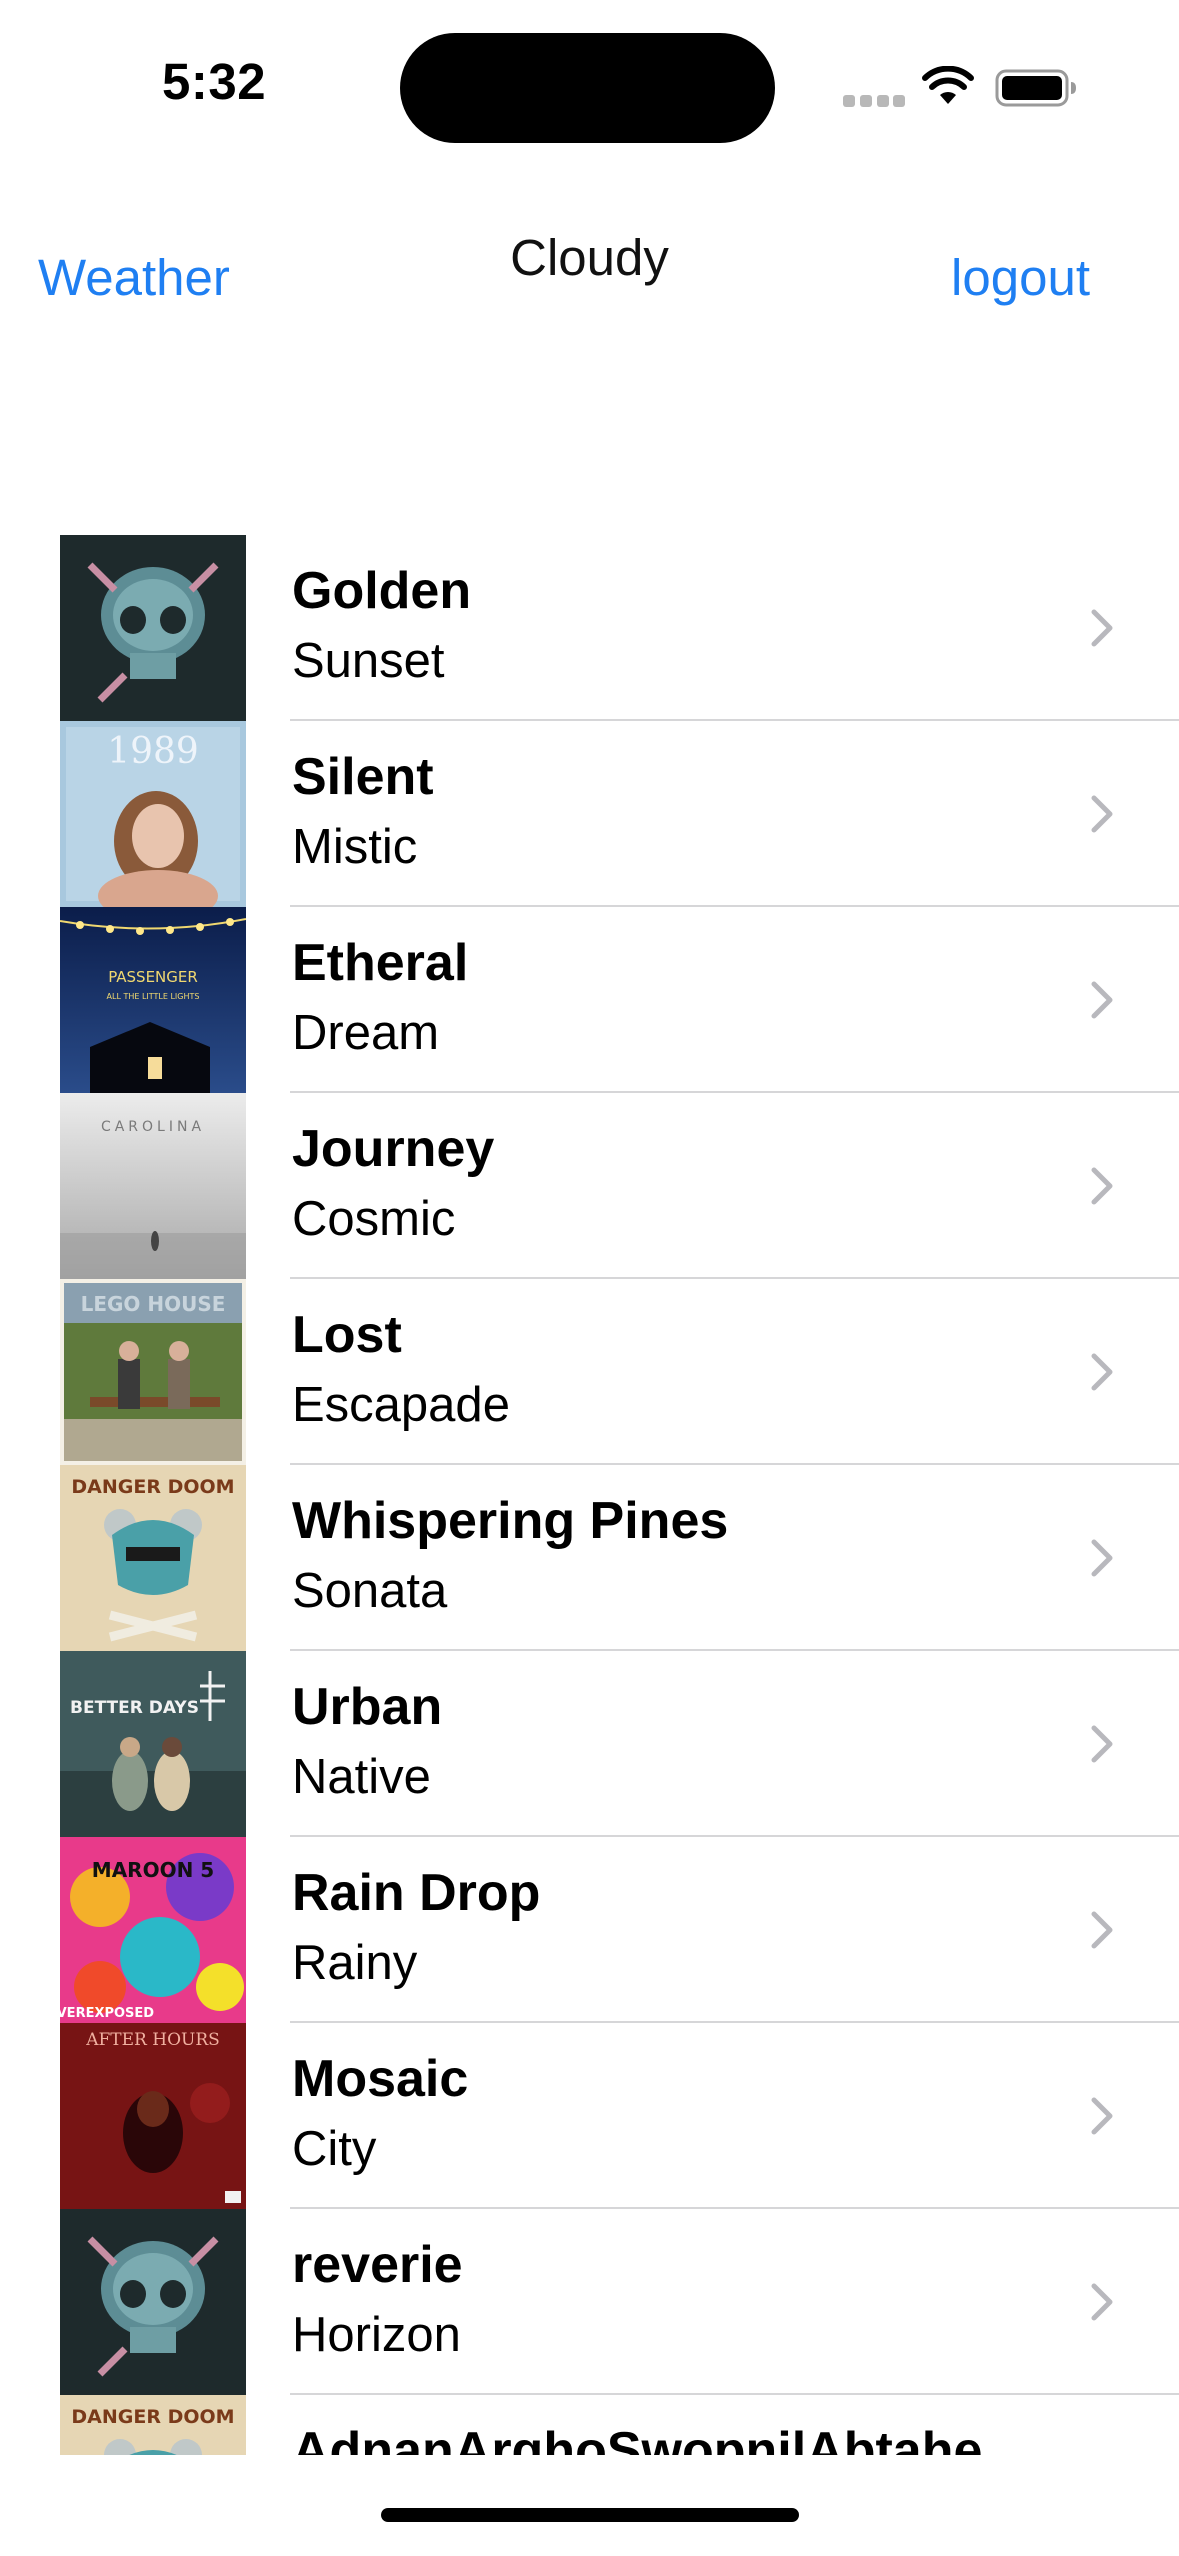  Describe the element at coordinates (401, 1405) in the screenshot. I see `row-subtitle: Escapade` at that location.